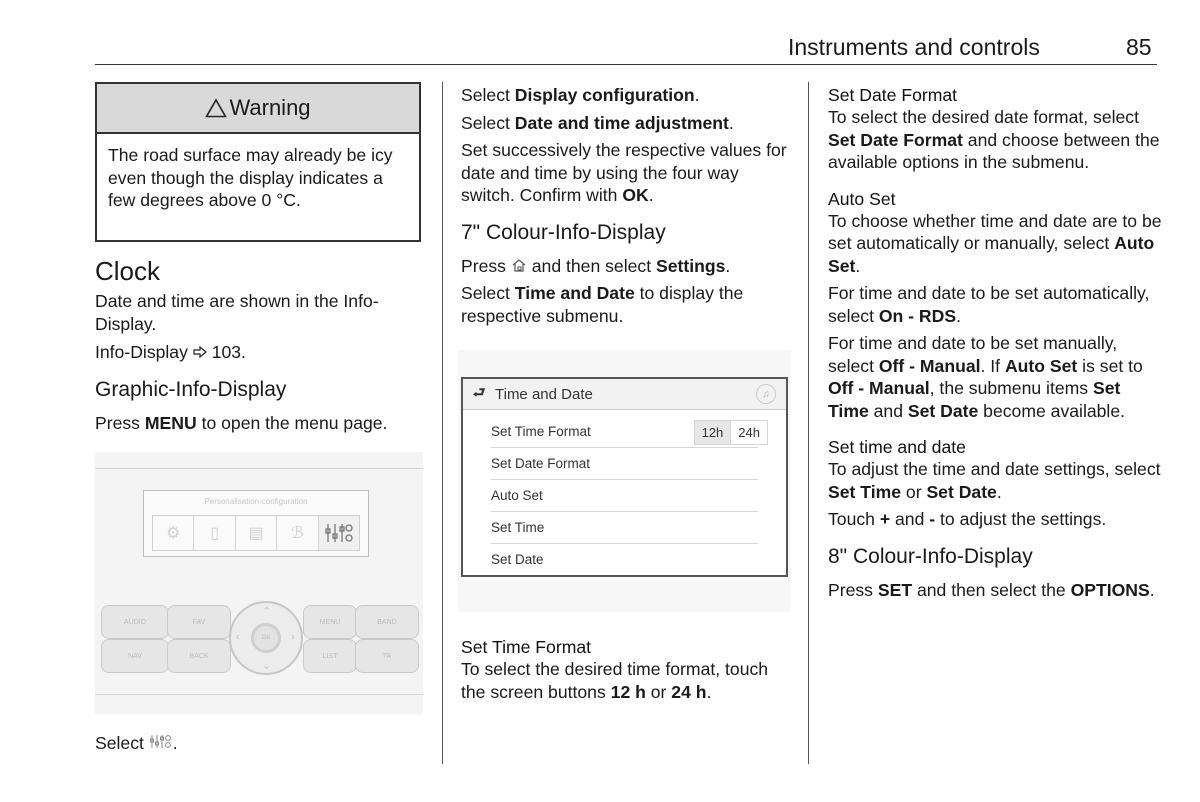 Image resolution: width=1200 pixels, height=802 pixels. I want to click on menu-button: MENU, so click(330, 622).